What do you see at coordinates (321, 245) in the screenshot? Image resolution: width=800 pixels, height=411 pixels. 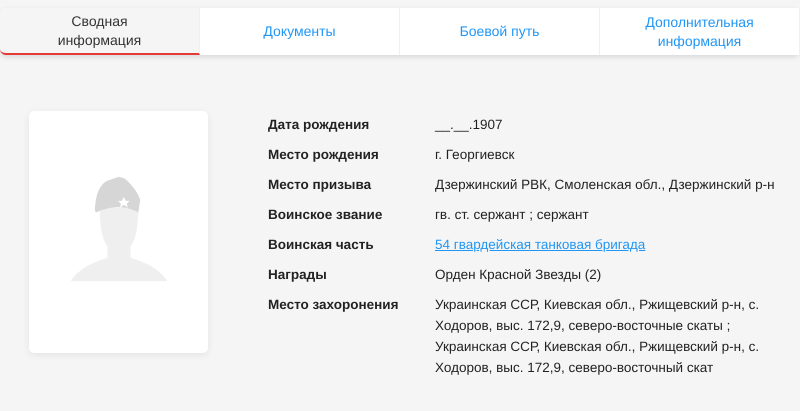 I see `field-label: Воинская часть` at bounding box center [321, 245].